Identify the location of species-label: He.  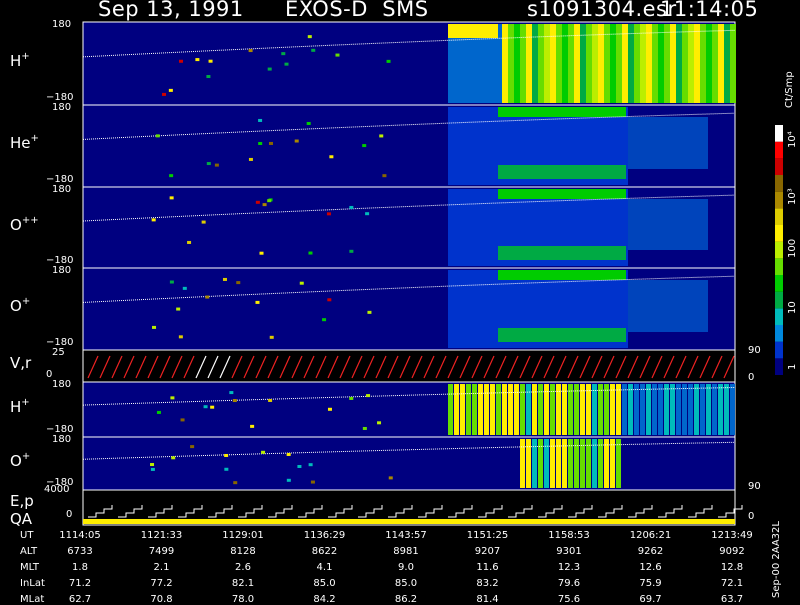
(20, 143).